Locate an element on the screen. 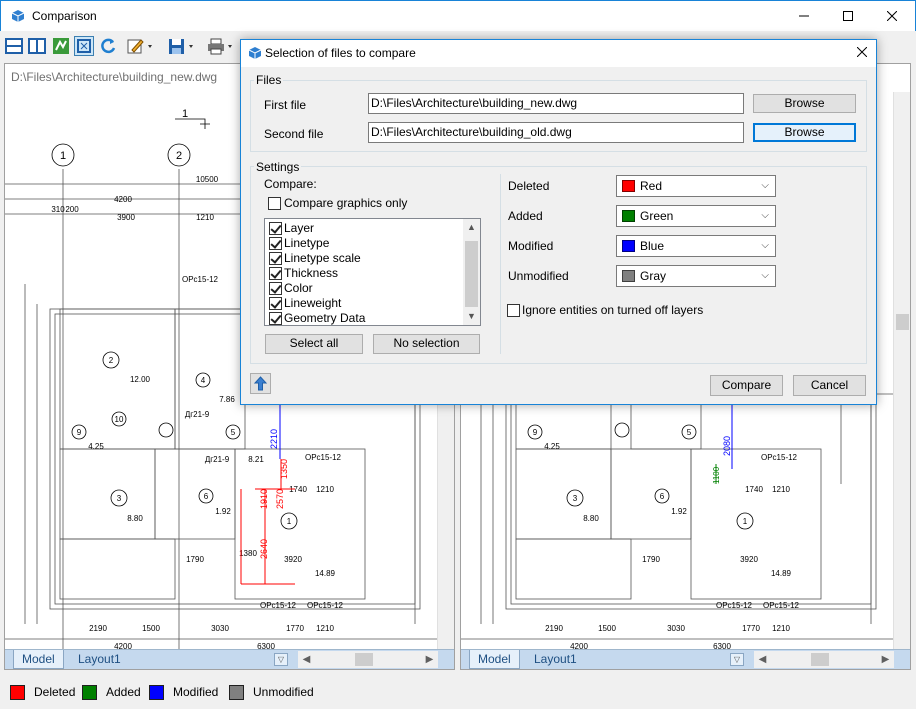 This screenshot has width=916, height=709. unmodified-color-select: Gray ⌵ is located at coordinates (696, 276).